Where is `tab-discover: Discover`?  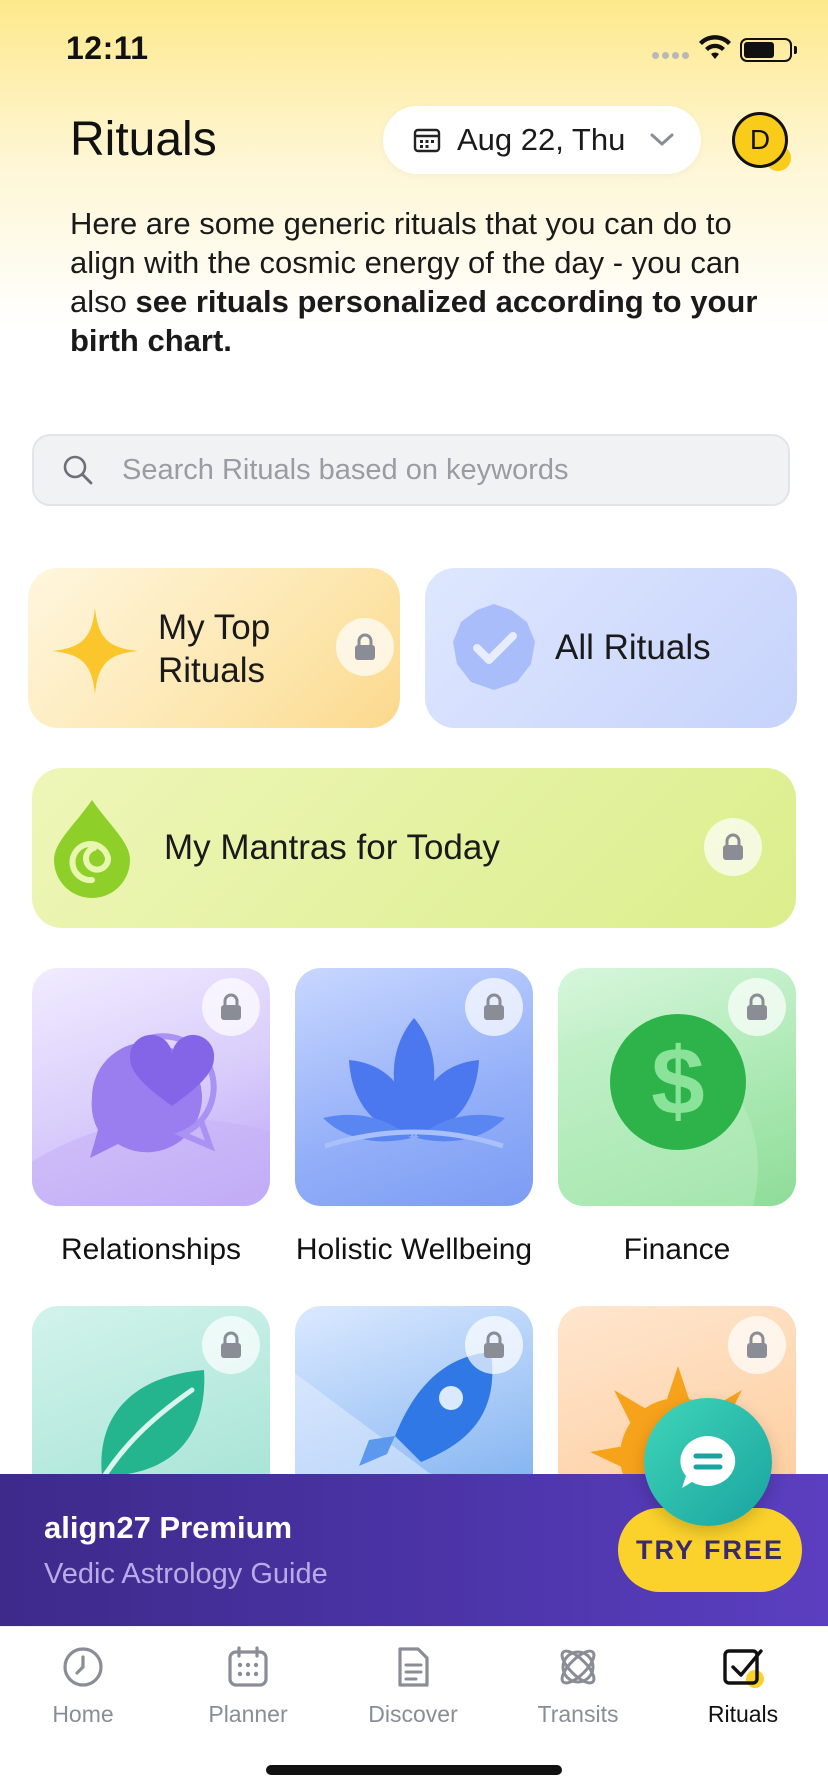 tab-discover: Discover is located at coordinates (413, 1694).